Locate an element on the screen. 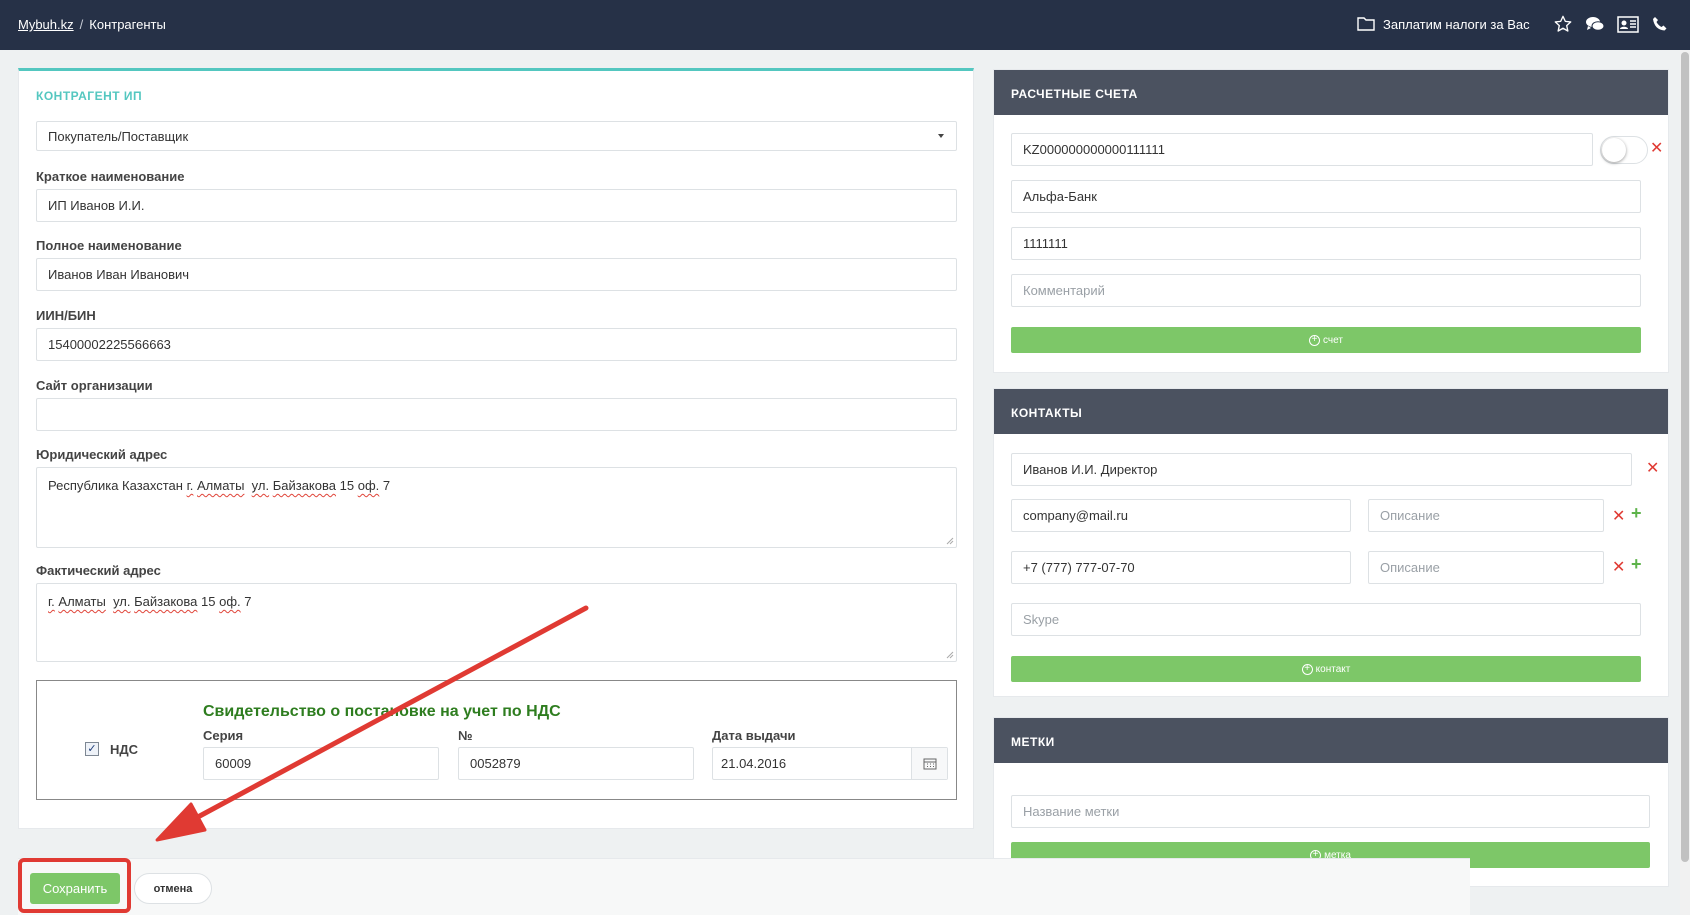  bottom-action-bar is located at coordinates (744, 886).